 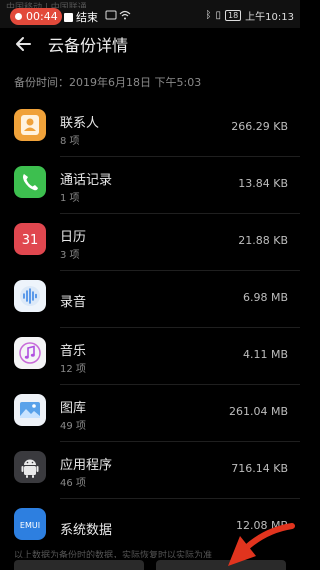 I want to click on status-right: ᛒ ▯ 18 上午10:13, so click(x=249, y=15).